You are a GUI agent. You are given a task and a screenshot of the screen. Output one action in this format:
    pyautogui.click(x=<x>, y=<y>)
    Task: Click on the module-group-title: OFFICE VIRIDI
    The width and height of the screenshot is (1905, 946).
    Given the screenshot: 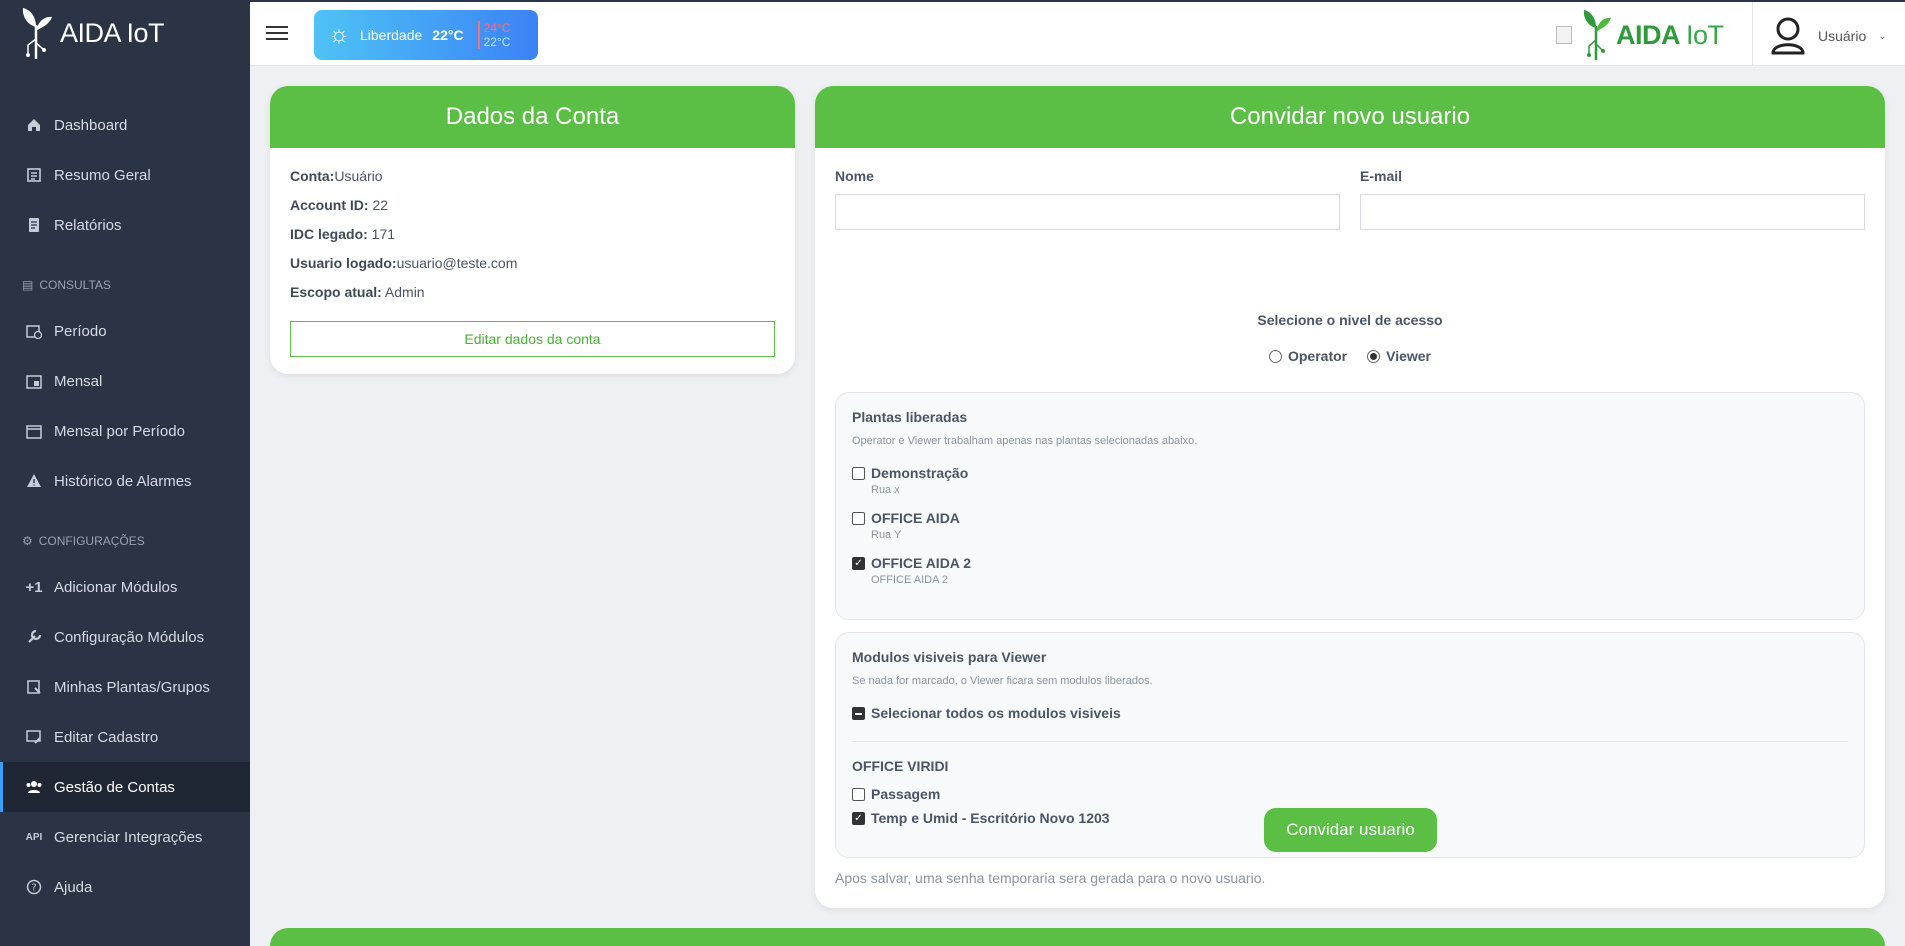 What is the action you would take?
    pyautogui.click(x=900, y=766)
    